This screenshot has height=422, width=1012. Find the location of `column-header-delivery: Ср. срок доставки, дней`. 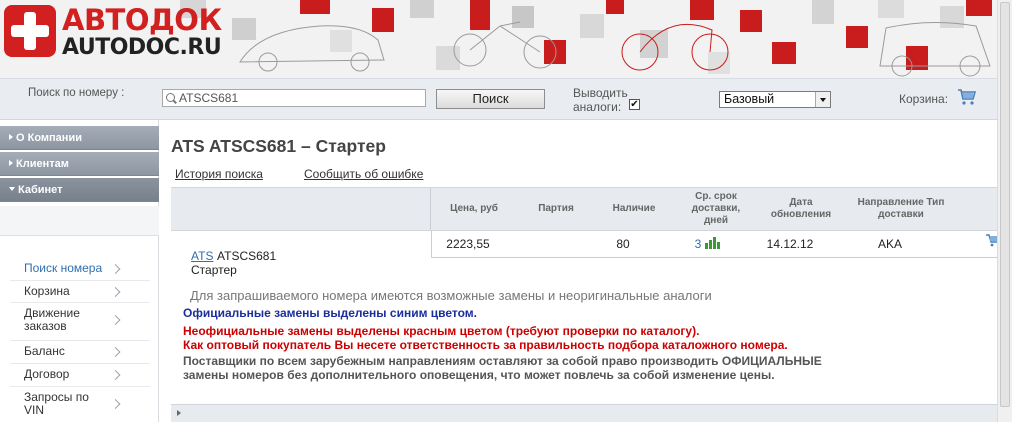

column-header-delivery: Ср. срок доставки, дней is located at coordinates (716, 208).